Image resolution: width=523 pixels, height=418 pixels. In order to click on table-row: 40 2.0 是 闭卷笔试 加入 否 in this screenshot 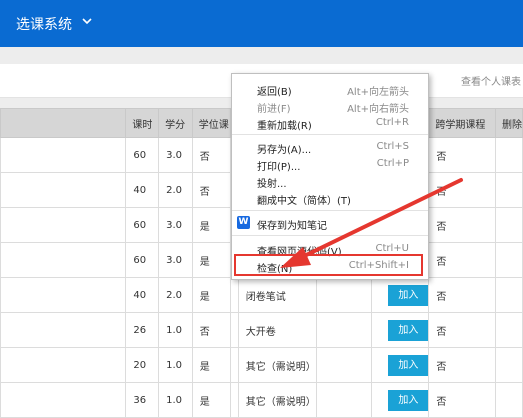, I will do `click(261, 295)`.